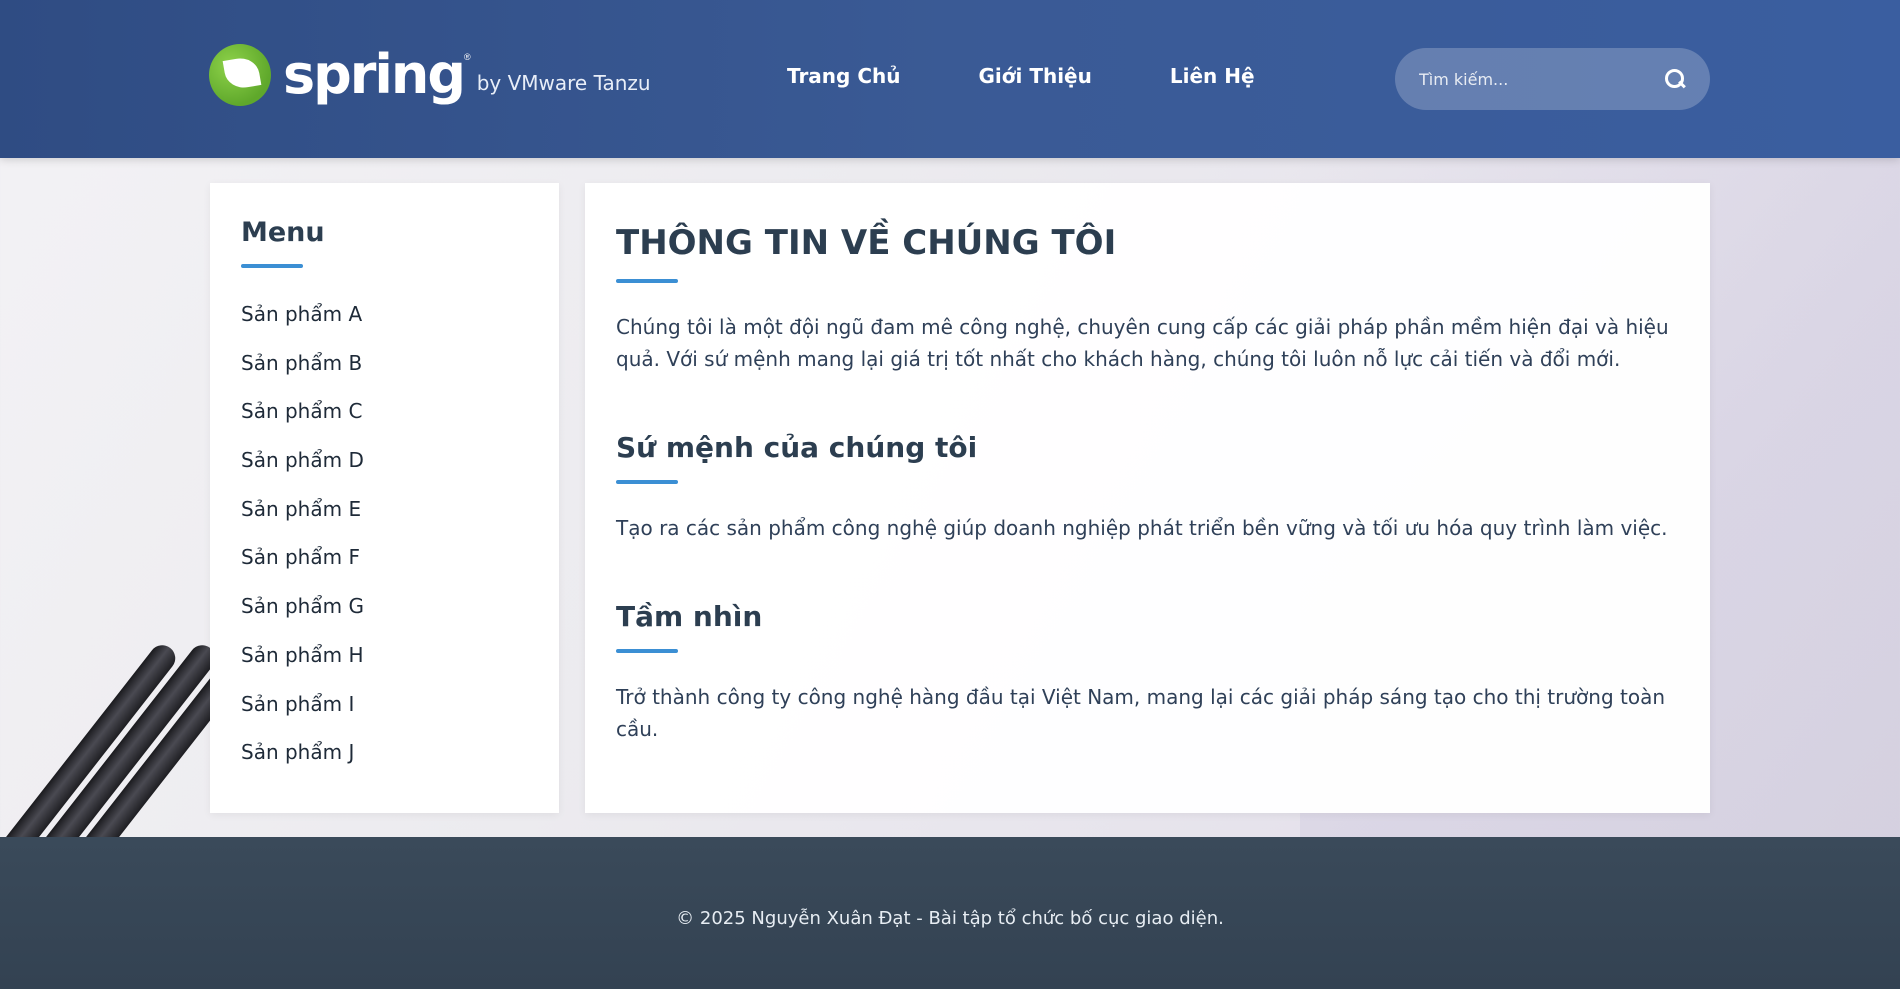 The image size is (1900, 989). I want to click on spring-logo: spring ® by VMware Tanzu, so click(430, 75).